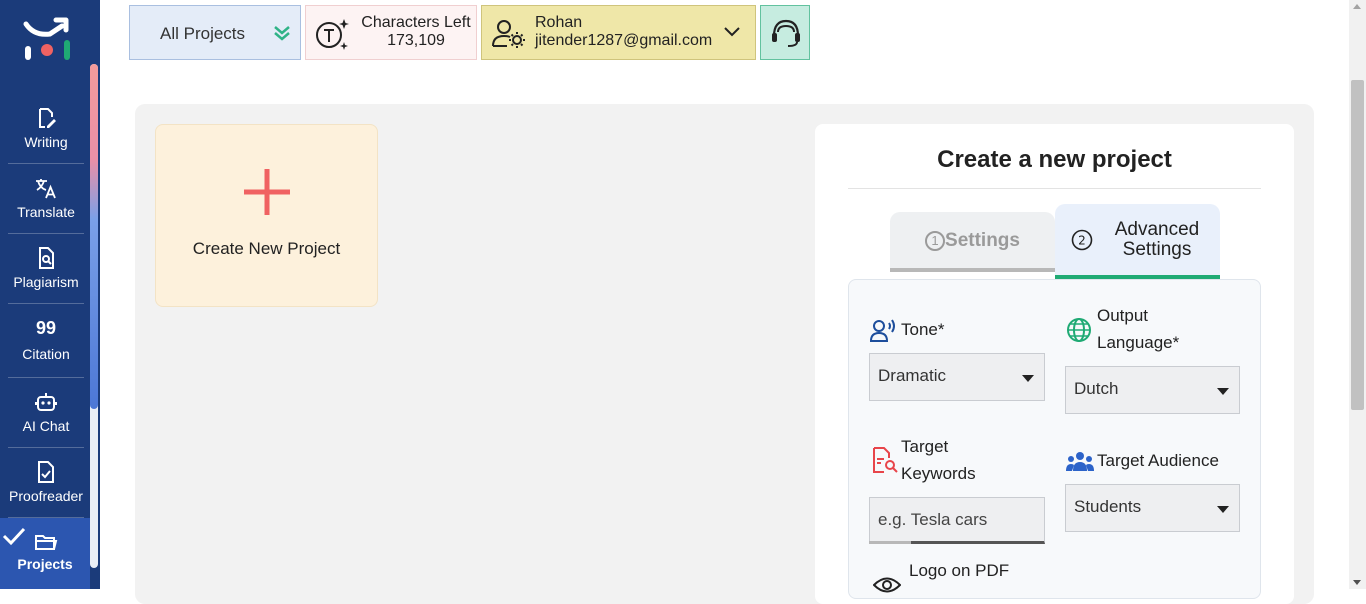 The width and height of the screenshot is (1366, 604). I want to click on sidebar-scrollbar-thumb, so click(94, 236).